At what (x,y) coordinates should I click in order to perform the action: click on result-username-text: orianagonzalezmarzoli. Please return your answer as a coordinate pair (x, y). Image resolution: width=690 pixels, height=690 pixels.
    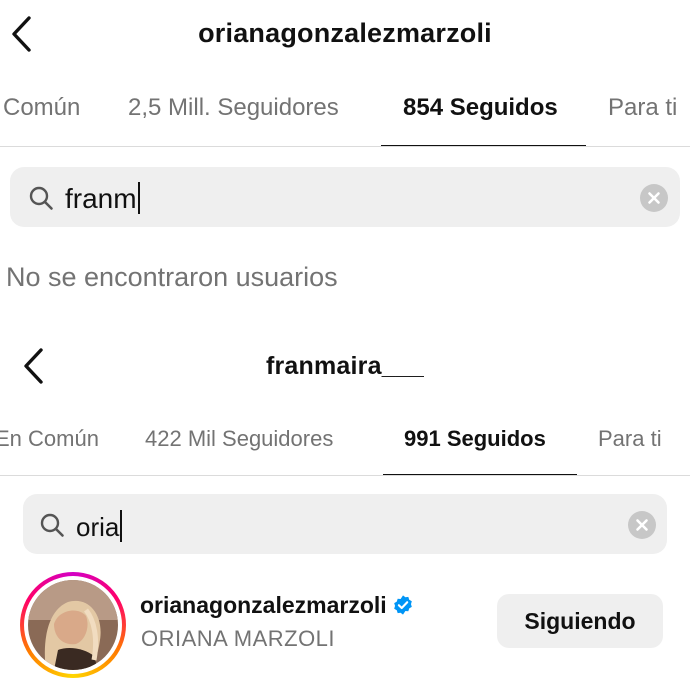
    Looking at the image, I should click on (263, 605).